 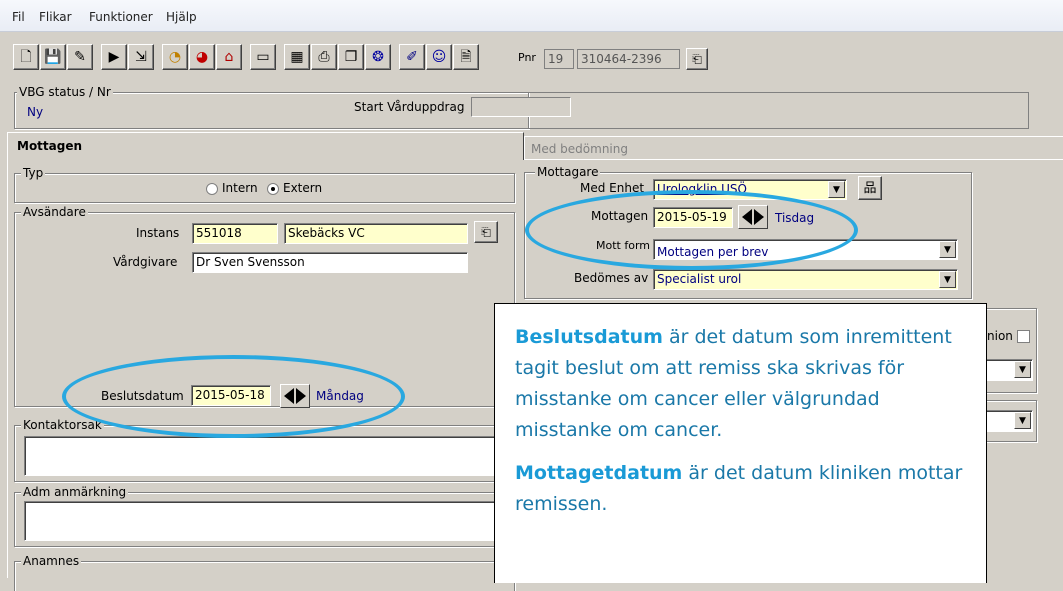 What do you see at coordinates (611, 278) in the screenshot?
I see `bedomes-av-label: Bedömes av` at bounding box center [611, 278].